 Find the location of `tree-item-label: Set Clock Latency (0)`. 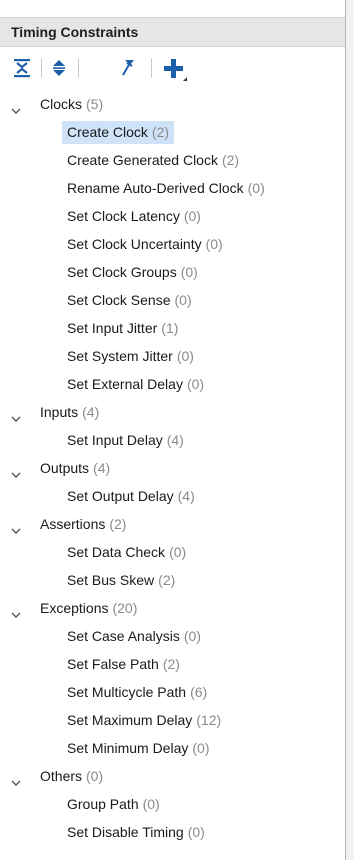

tree-item-label: Set Clock Latency (0) is located at coordinates (134, 216).